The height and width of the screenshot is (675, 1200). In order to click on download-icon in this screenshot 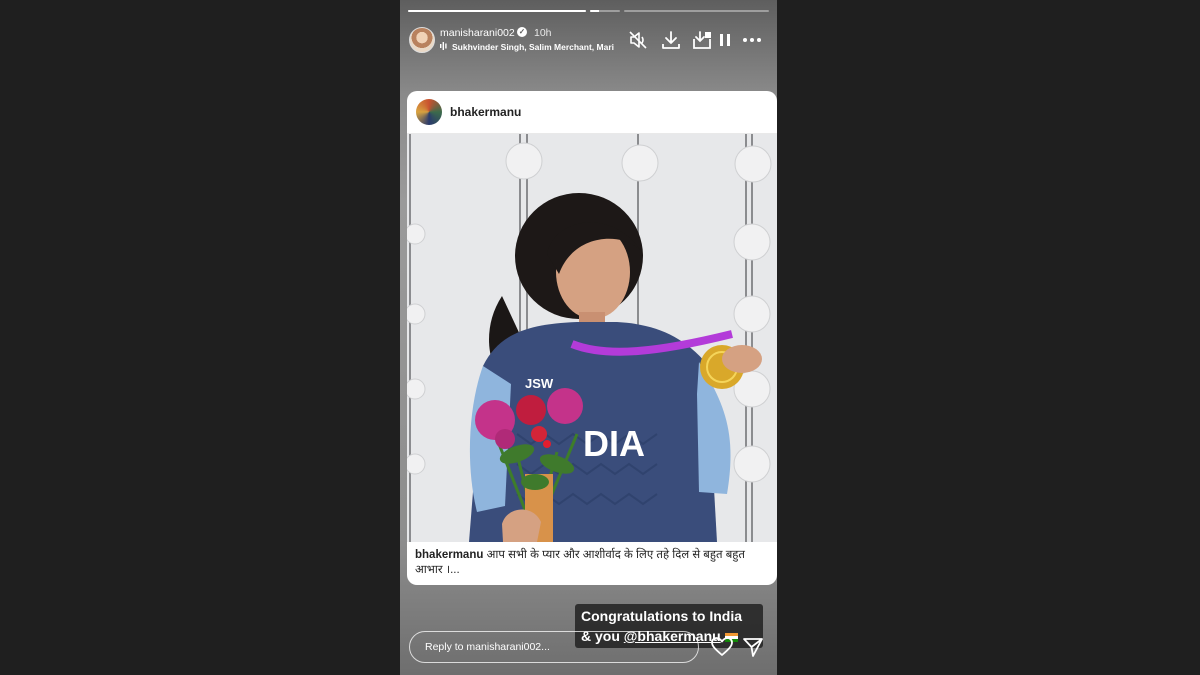, I will do `click(671, 40)`.